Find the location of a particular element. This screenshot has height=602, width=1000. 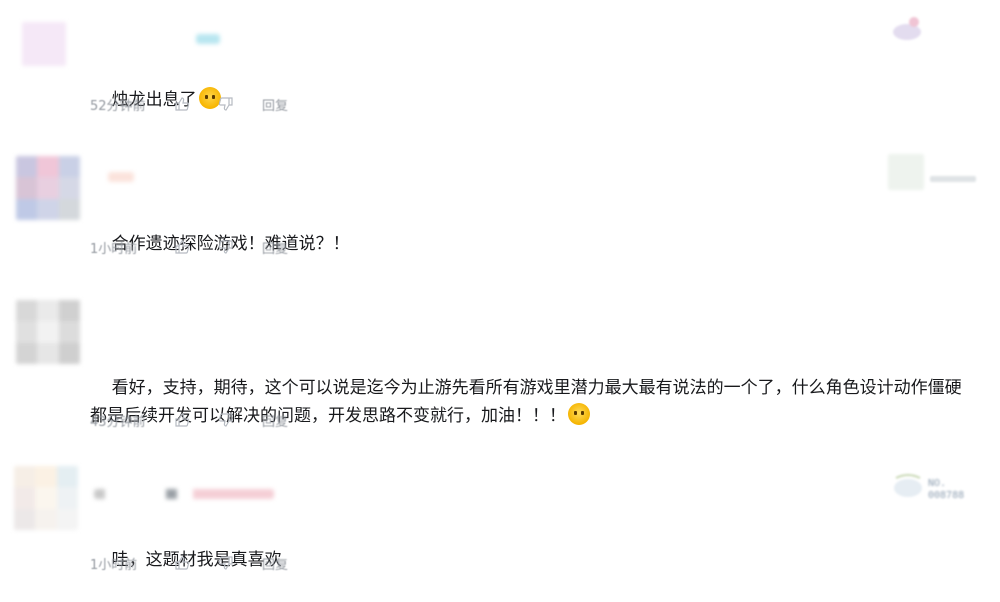

comment-meta: 43分钟前 回复 is located at coordinates (189, 420).